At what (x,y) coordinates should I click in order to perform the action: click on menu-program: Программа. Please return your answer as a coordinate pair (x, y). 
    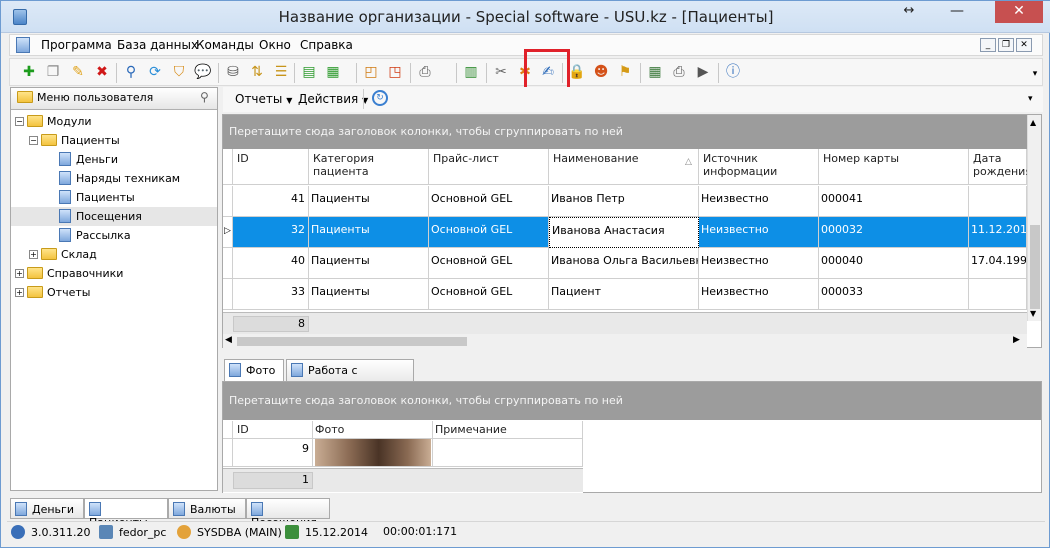
    Looking at the image, I should click on (76, 45).